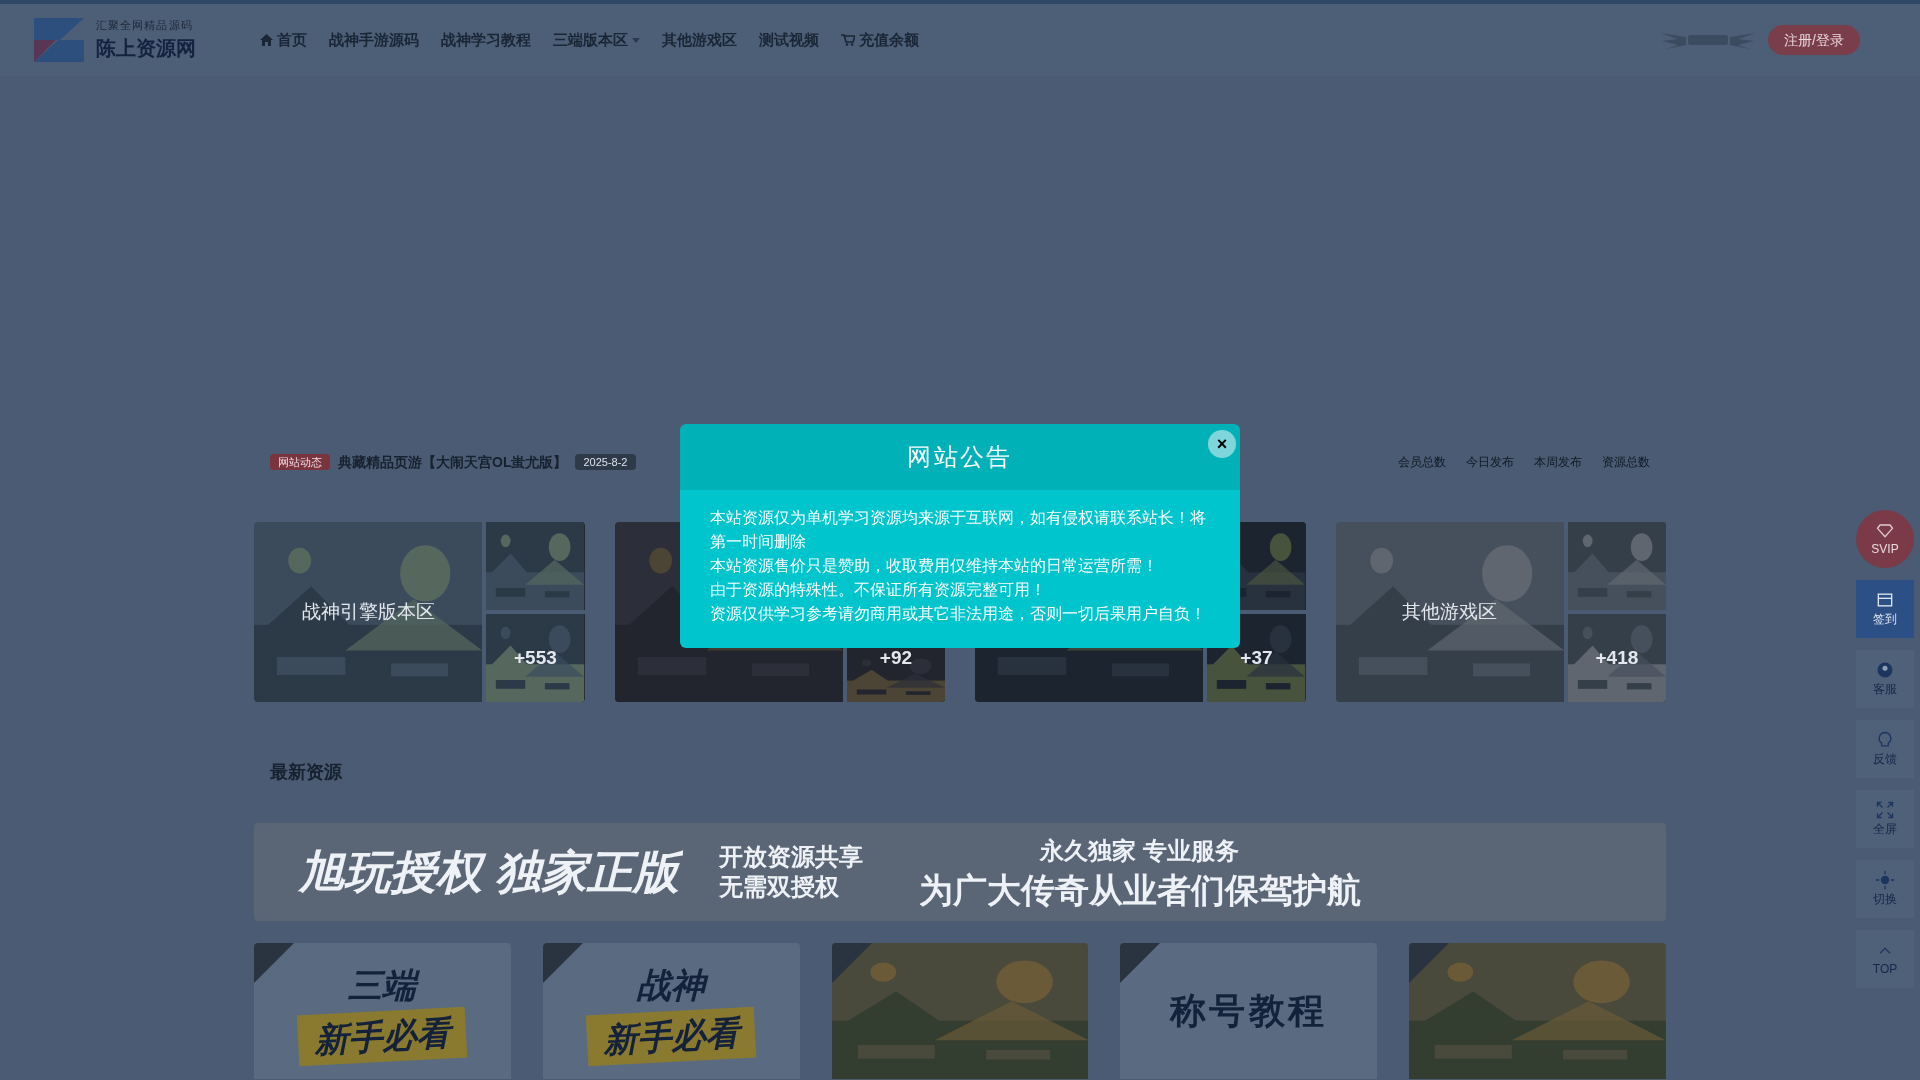  What do you see at coordinates (958, 614) in the screenshot?
I see `notice-text: 资源仅供学习参考请勿商用或其它非法用途，否则一切后果用户自负！` at bounding box center [958, 614].